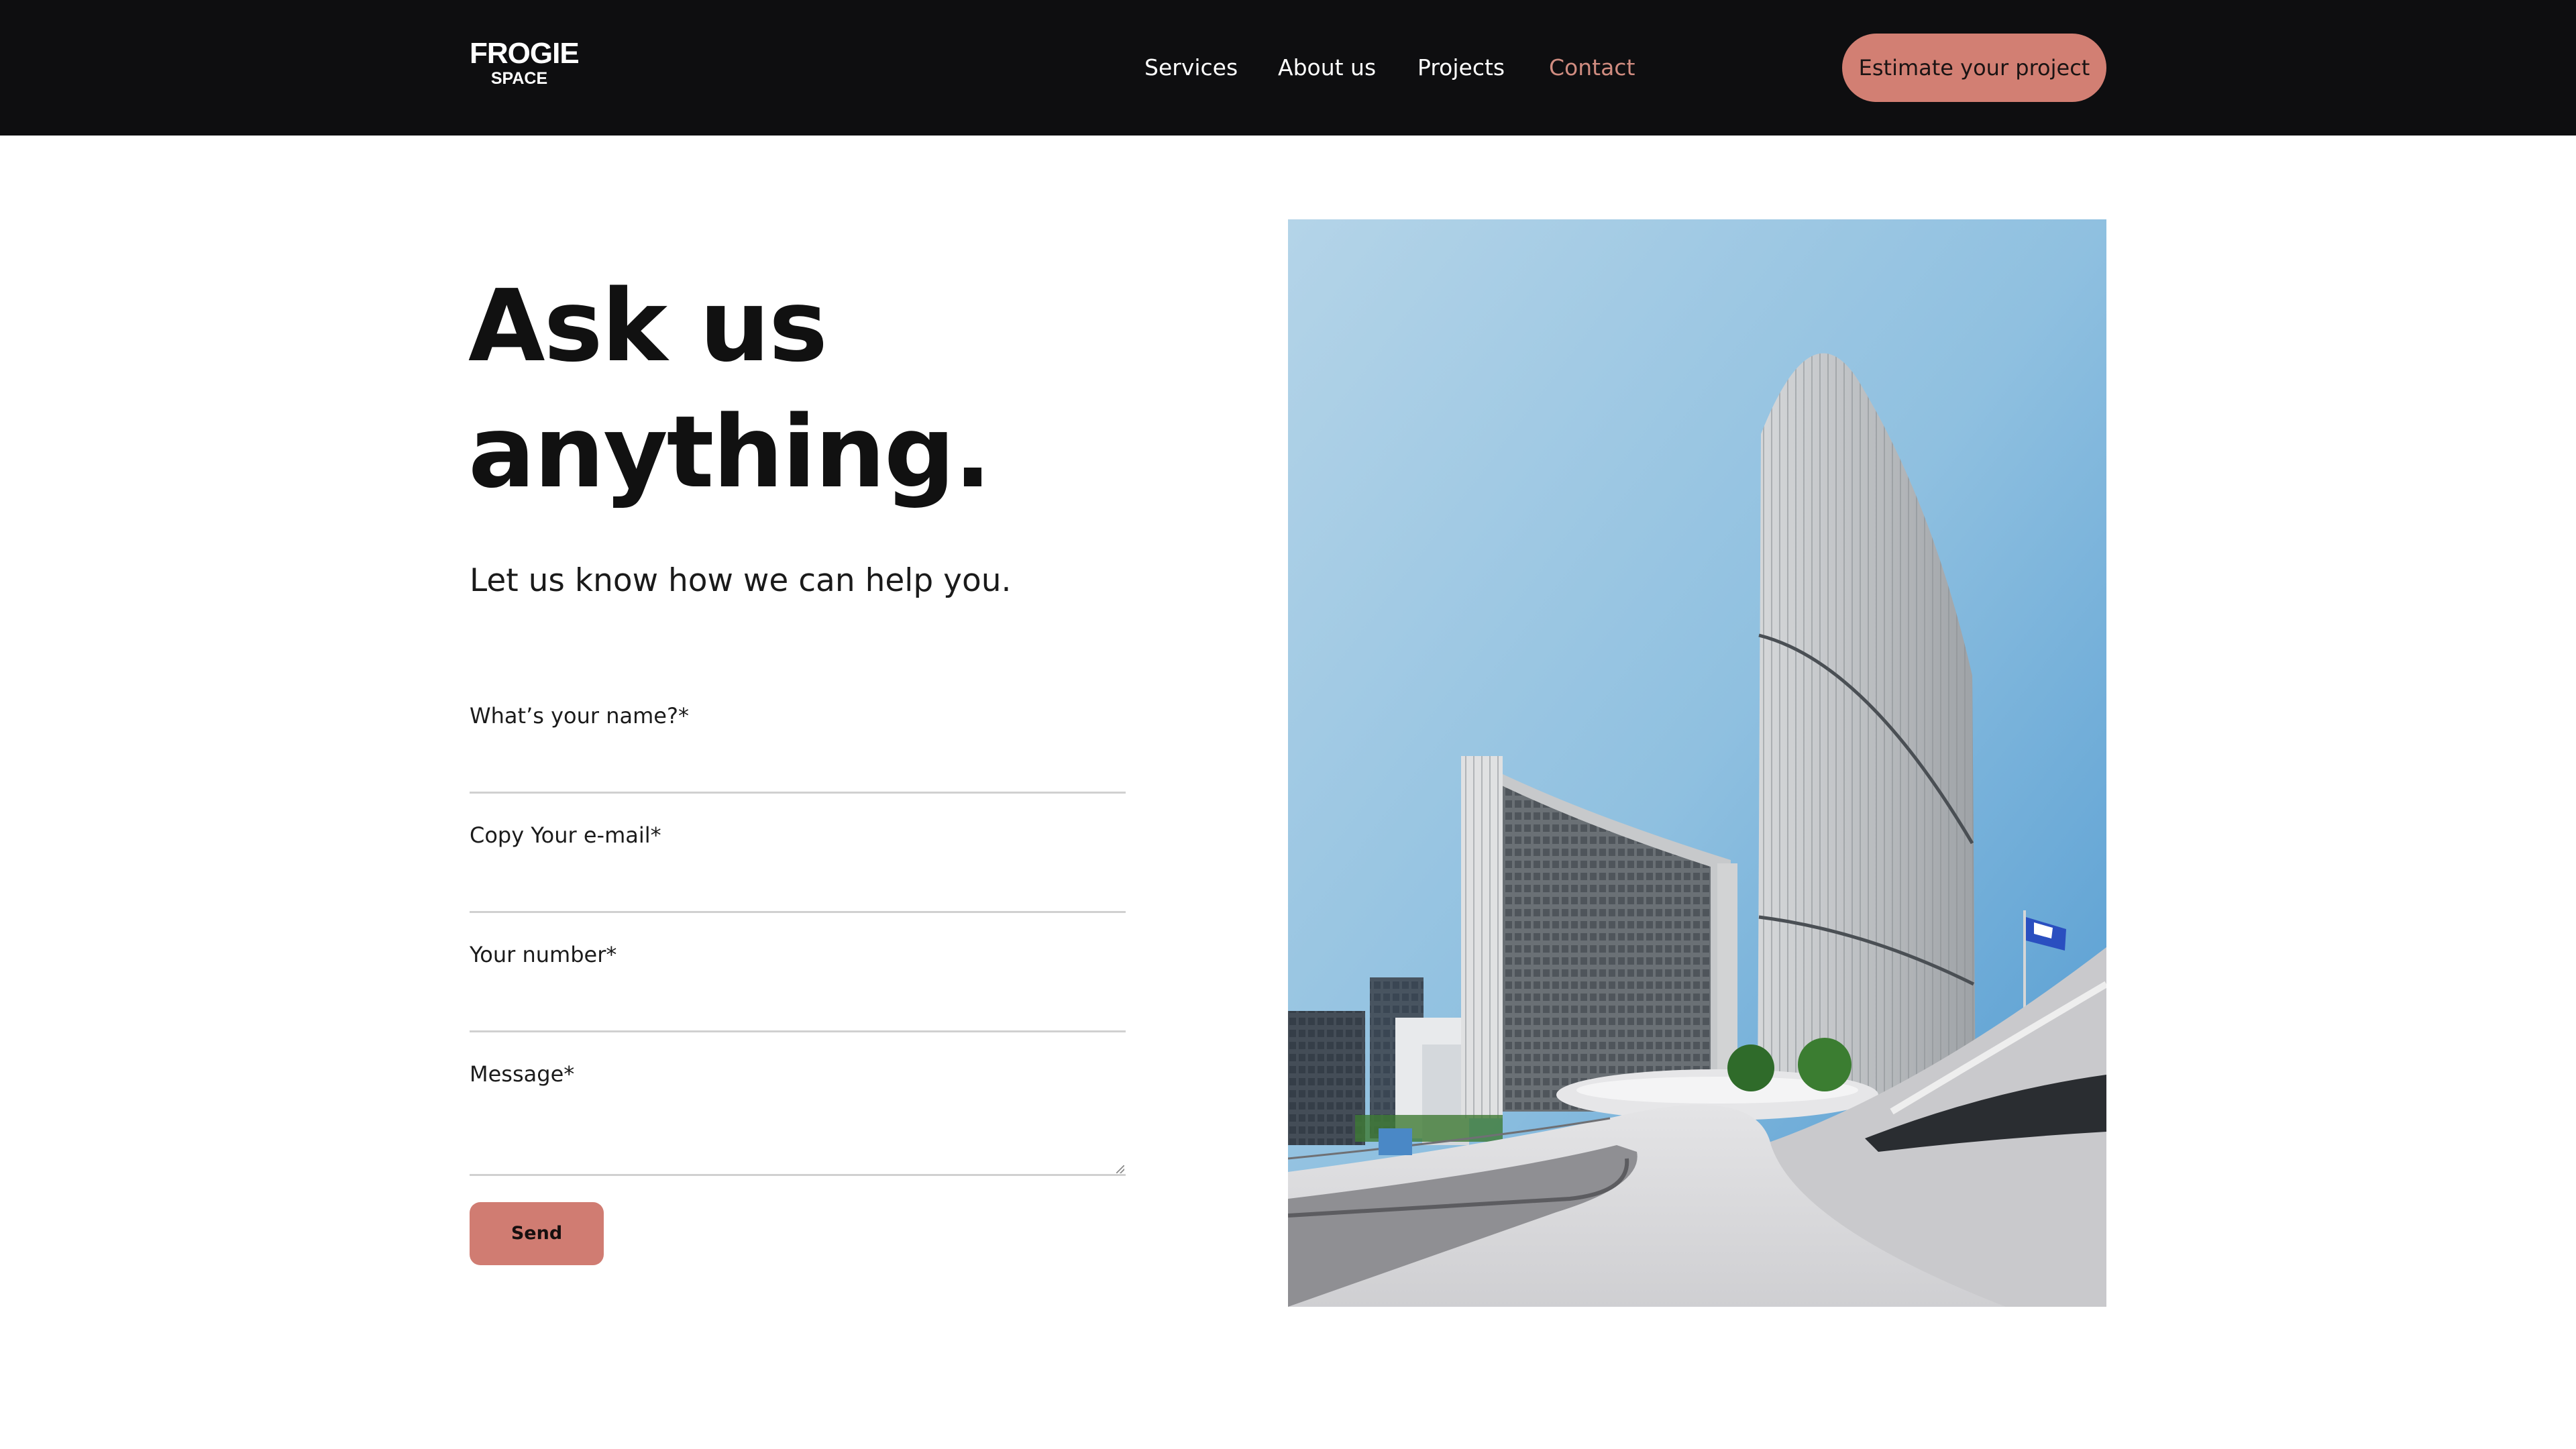 The width and height of the screenshot is (2576, 1449). Describe the element at coordinates (1191, 67) in the screenshot. I see `nav-item-services: Services` at that location.